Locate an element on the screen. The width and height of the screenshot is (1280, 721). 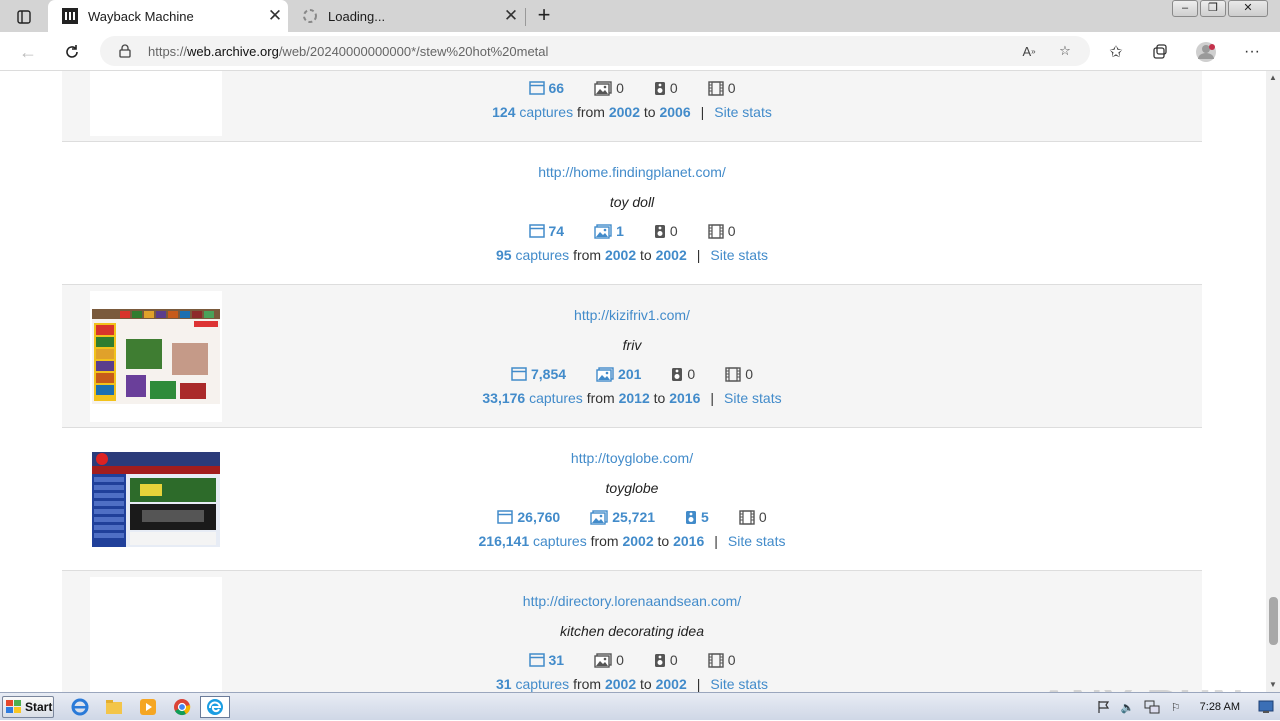
result-stats: 7,854 201 0 0 is located at coordinates (632, 374).